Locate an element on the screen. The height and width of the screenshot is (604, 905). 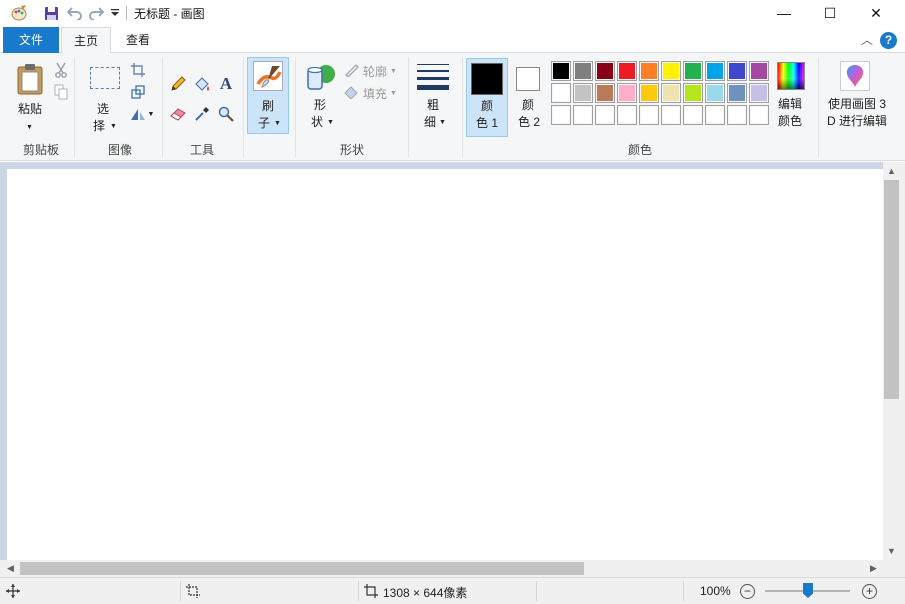
status-bar: 1308 × 644像素 100% − + is located at coordinates (452, 590).